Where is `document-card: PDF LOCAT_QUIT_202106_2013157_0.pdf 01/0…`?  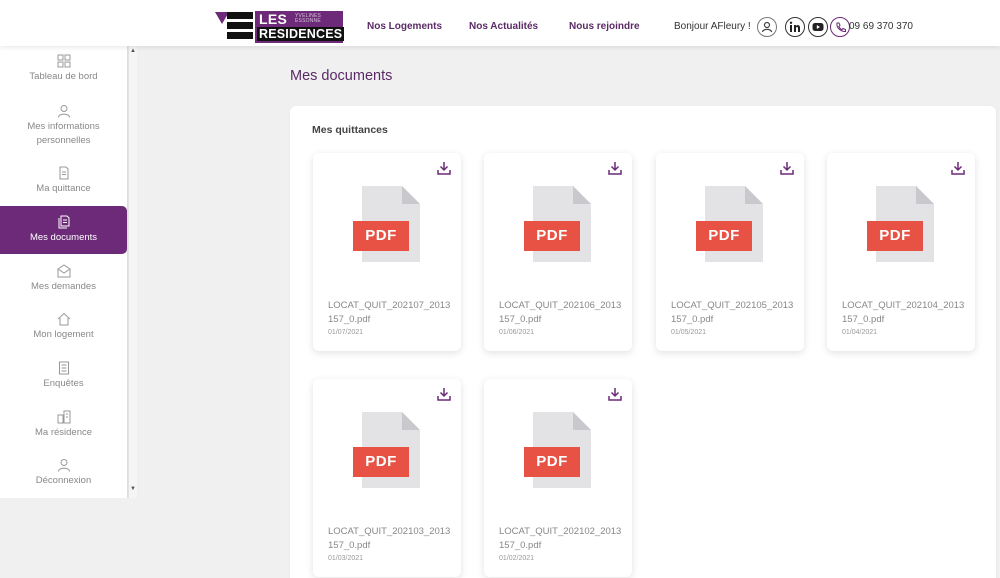 document-card: PDF LOCAT_QUIT_202106_2013157_0.pdf 01/0… is located at coordinates (558, 252).